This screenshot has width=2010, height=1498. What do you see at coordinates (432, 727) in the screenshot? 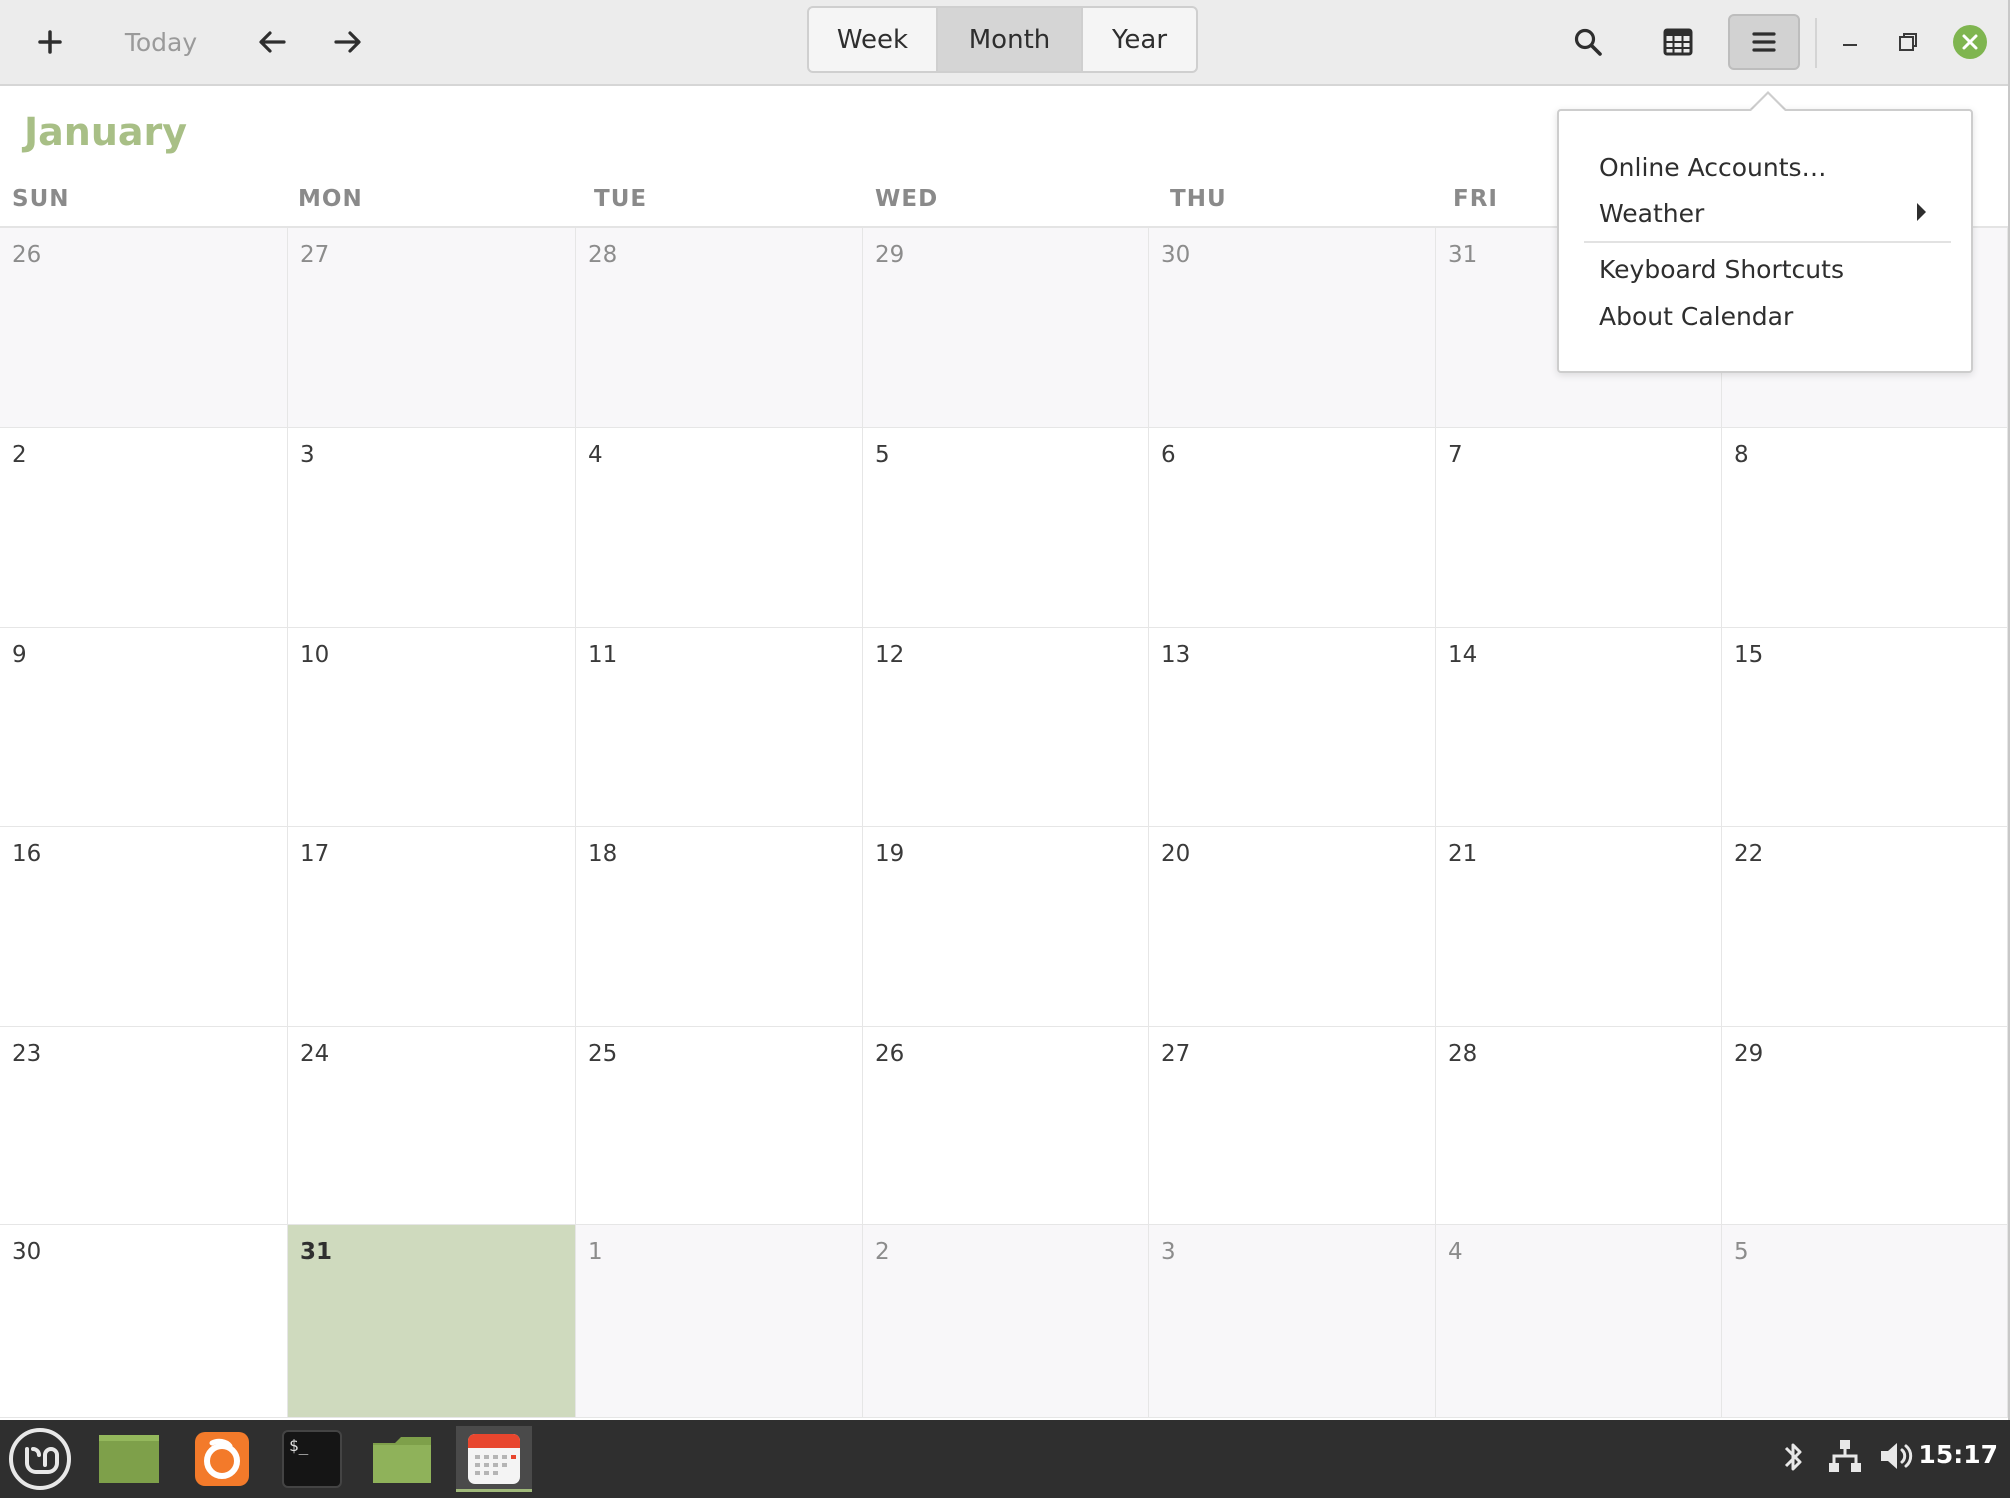
I see `day-cell: 10` at bounding box center [432, 727].